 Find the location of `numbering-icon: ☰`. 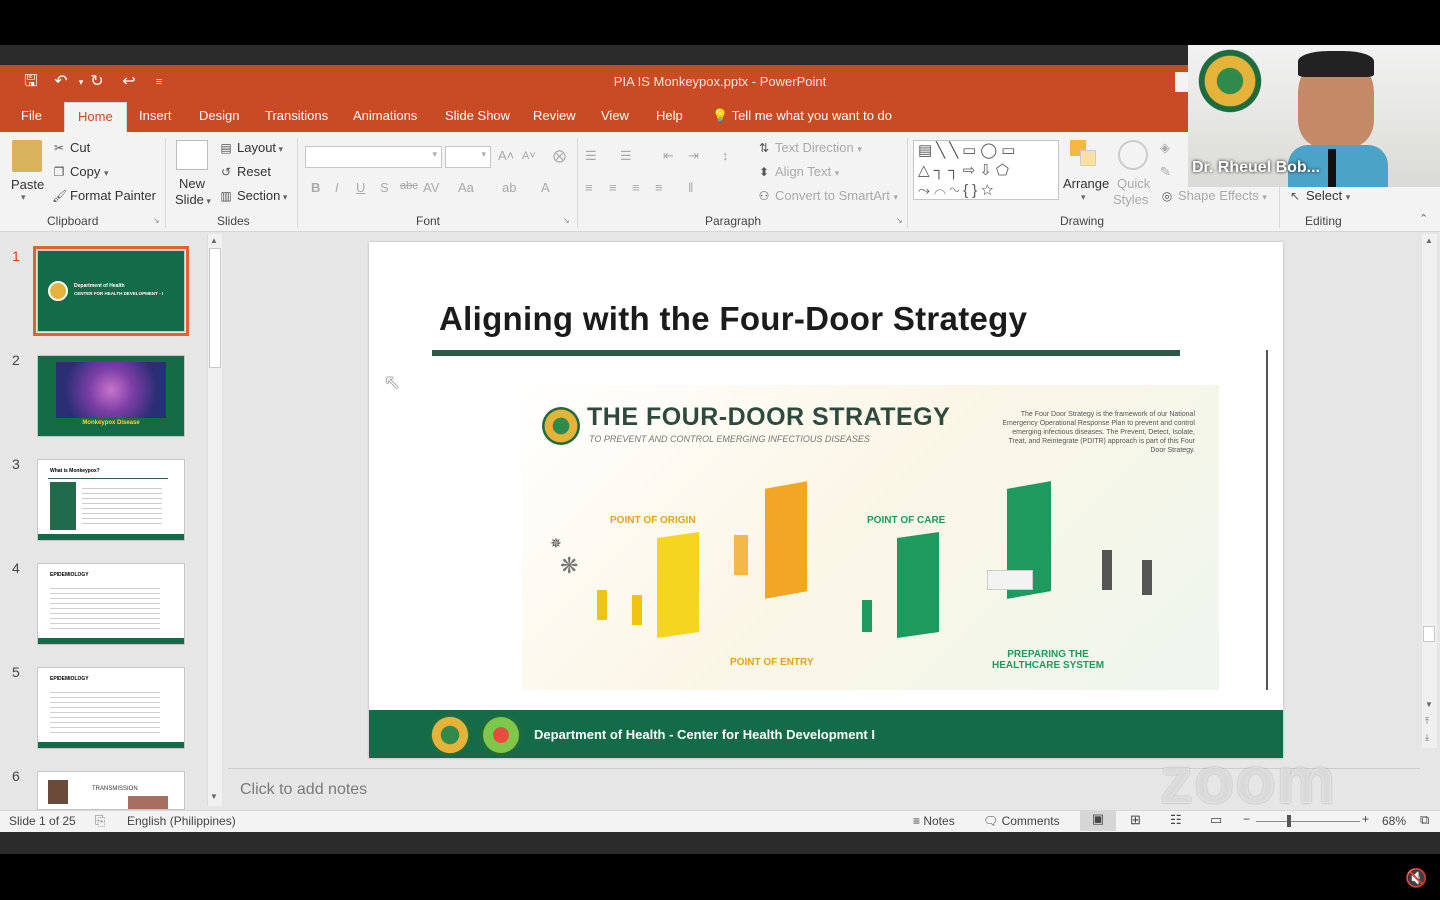

numbering-icon: ☰ is located at coordinates (626, 156).